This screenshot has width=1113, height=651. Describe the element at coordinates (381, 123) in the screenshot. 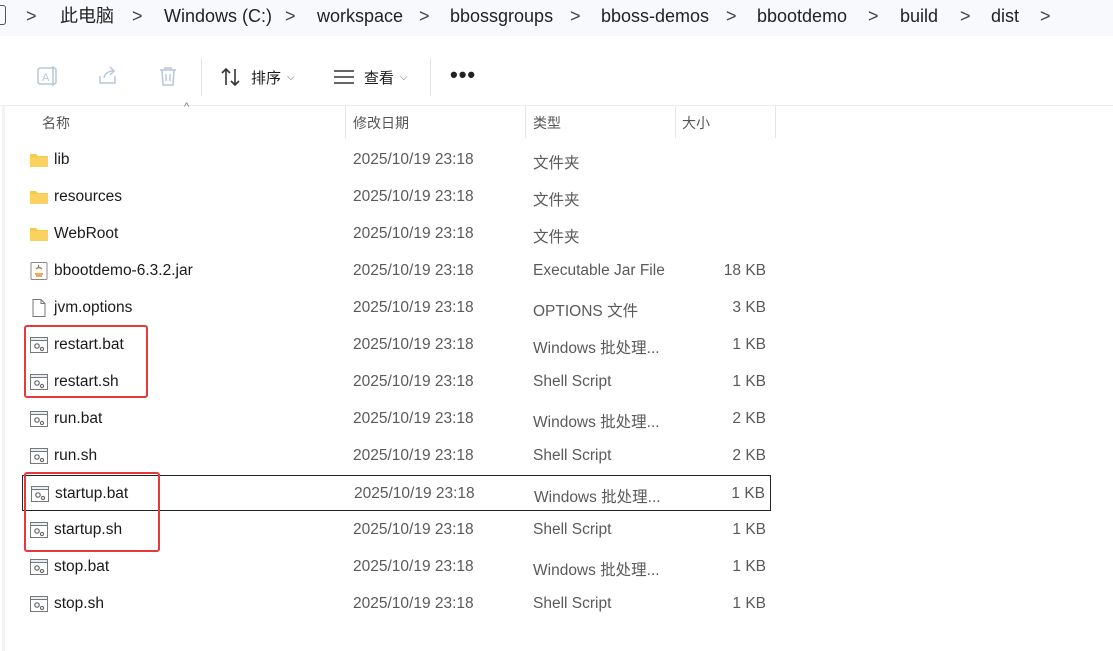

I see `column-header-date-label: 修改日期` at that location.